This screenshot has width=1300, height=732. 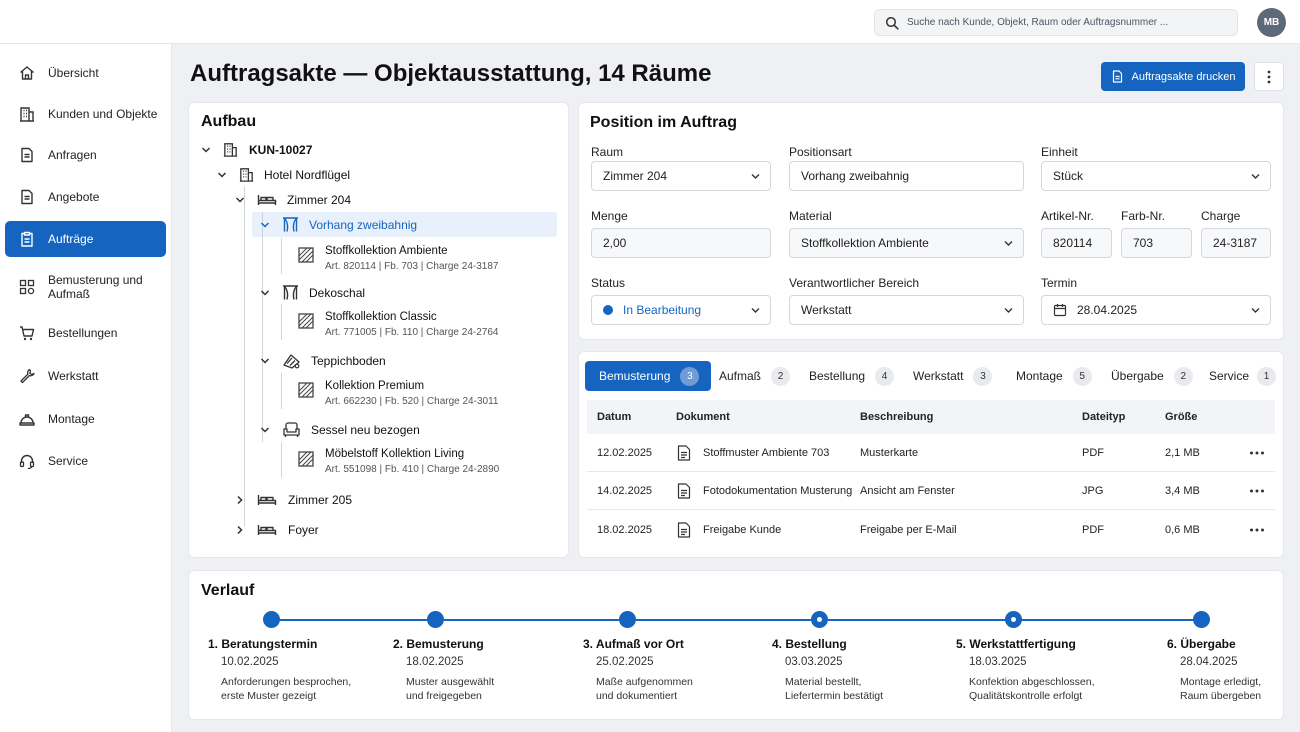 I want to click on col-header-dateityp: Dateityp, so click(x=1103, y=417).